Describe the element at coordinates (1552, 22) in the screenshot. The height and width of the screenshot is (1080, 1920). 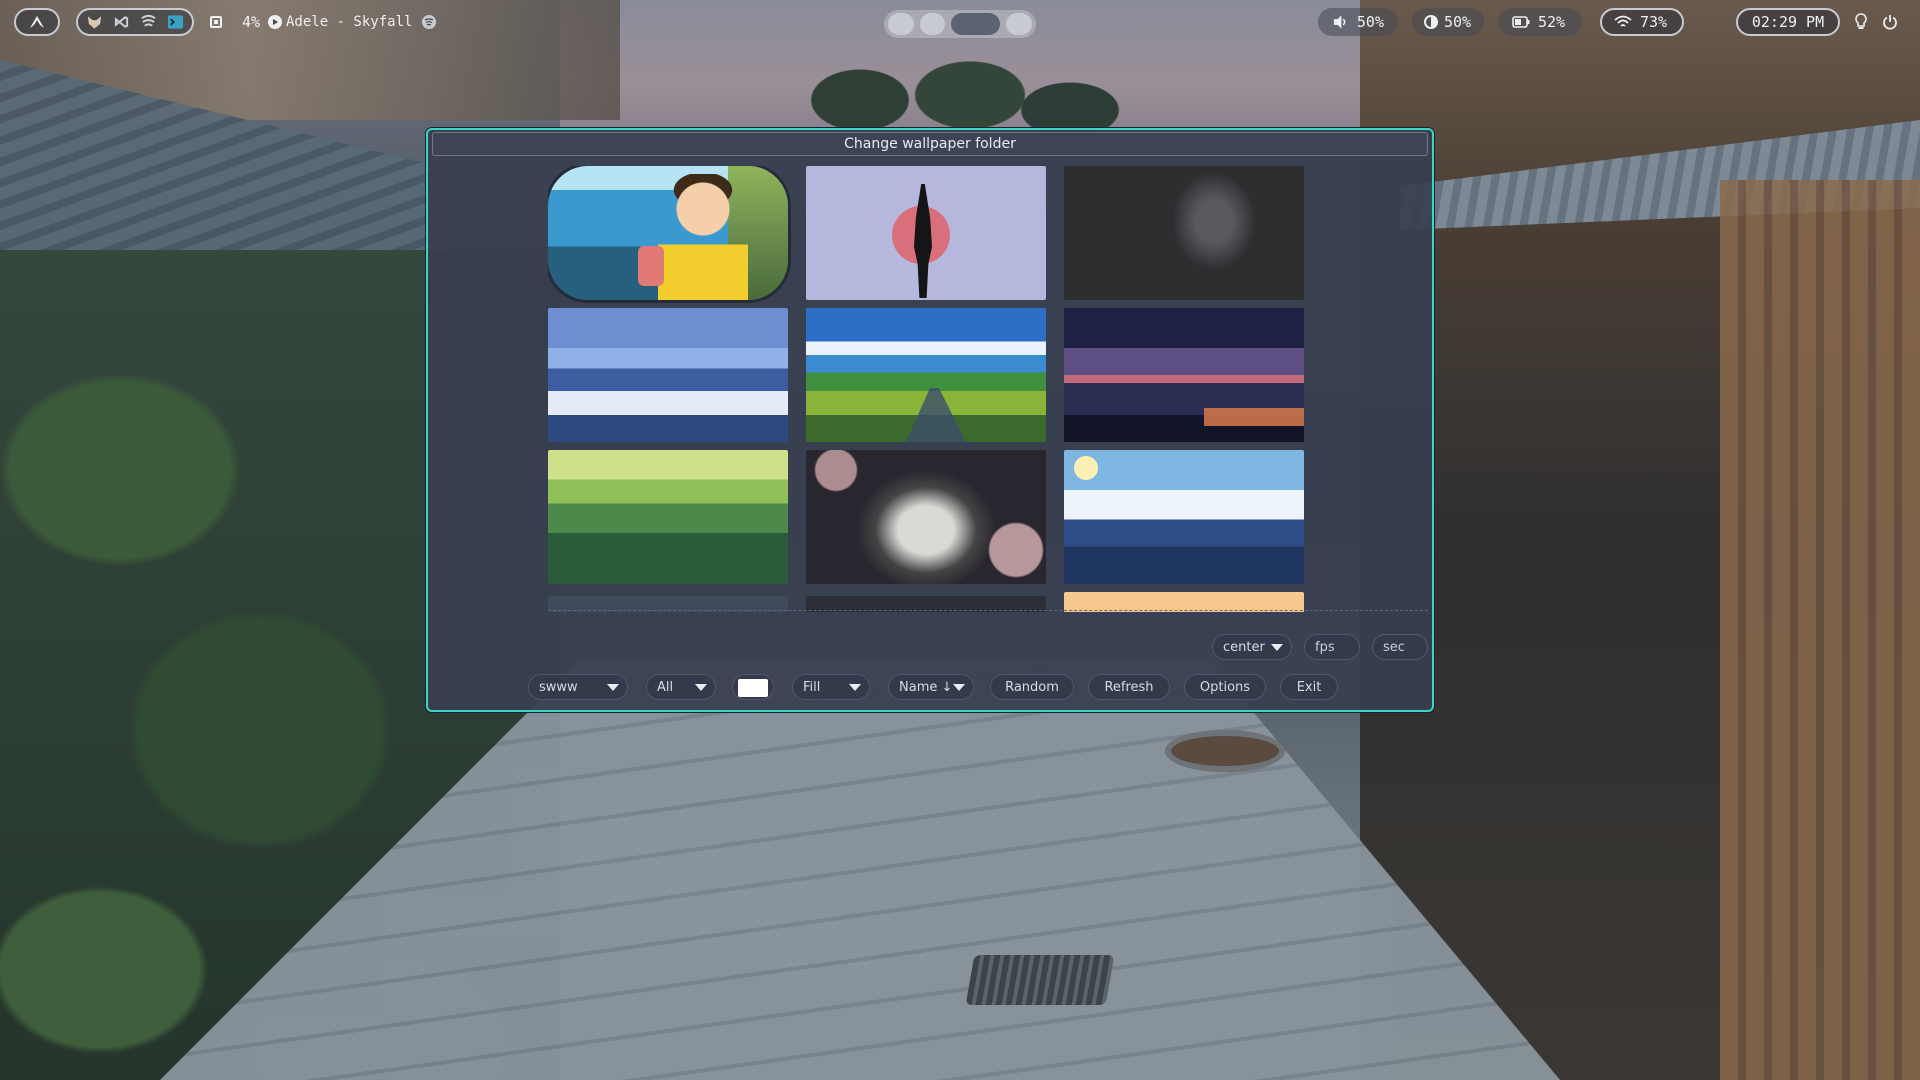
I see `battery-percent: 52%` at that location.